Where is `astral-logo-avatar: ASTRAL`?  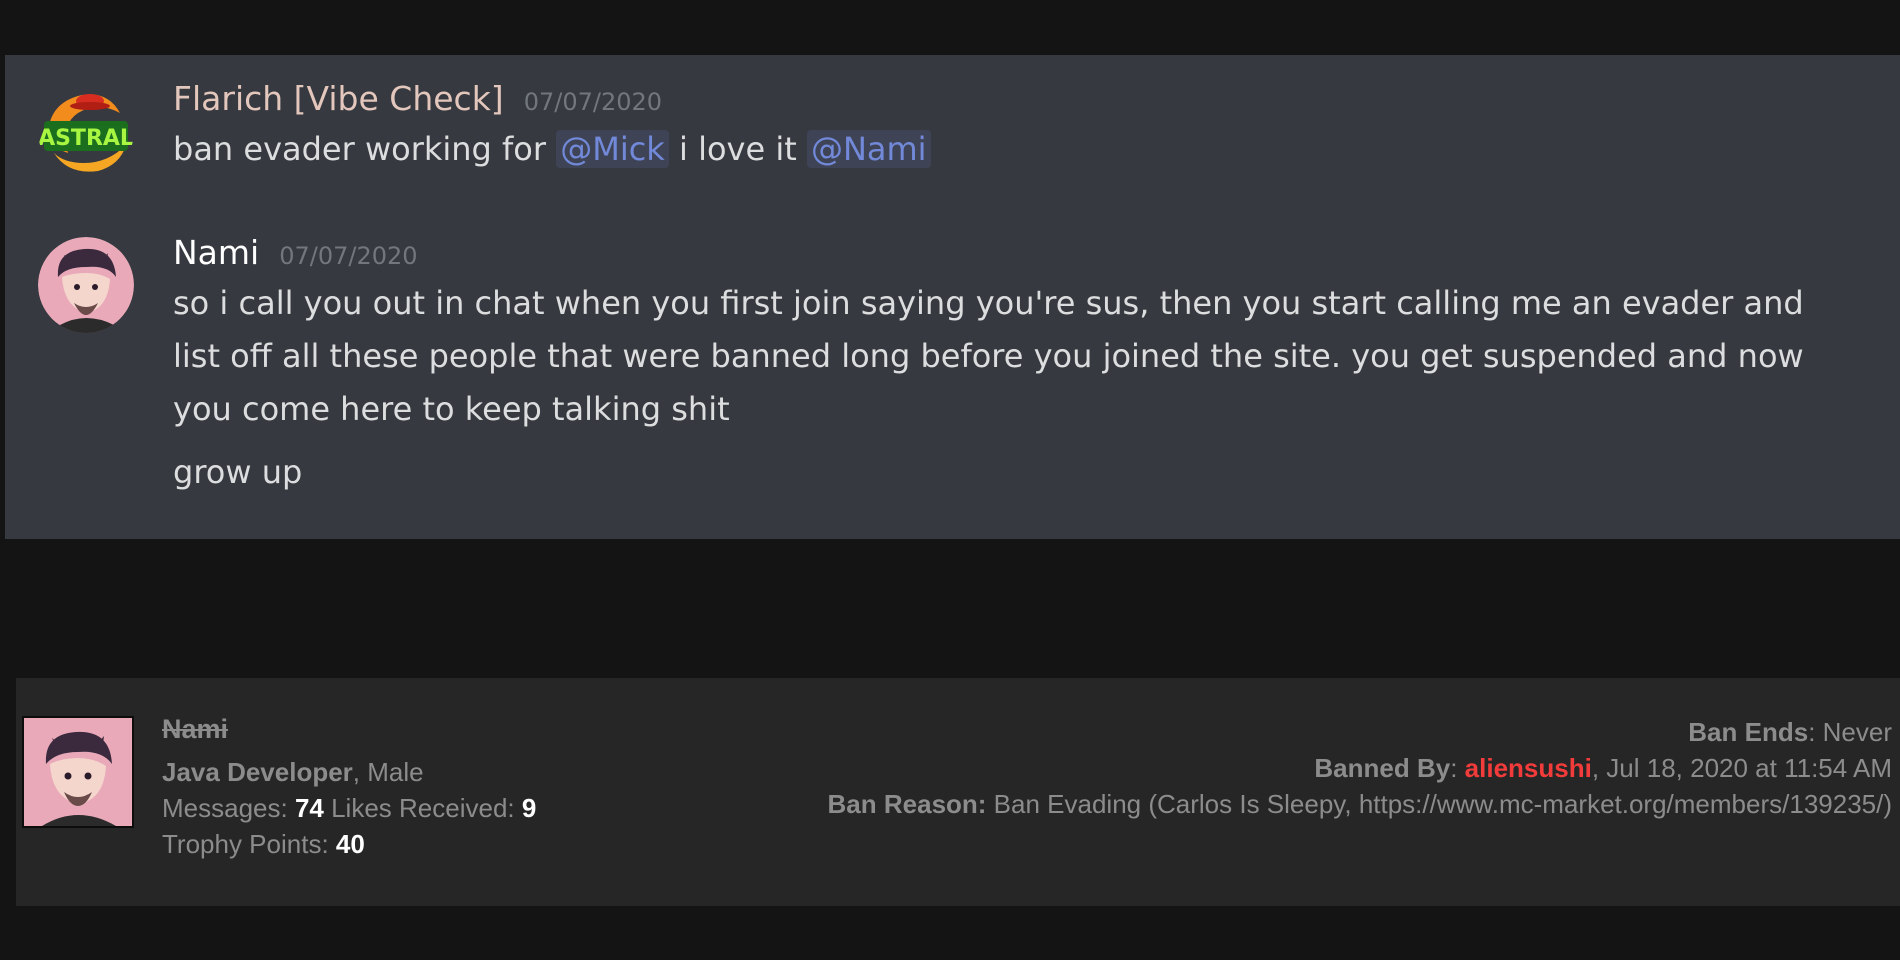
astral-logo-avatar: ASTRAL is located at coordinates (86, 131).